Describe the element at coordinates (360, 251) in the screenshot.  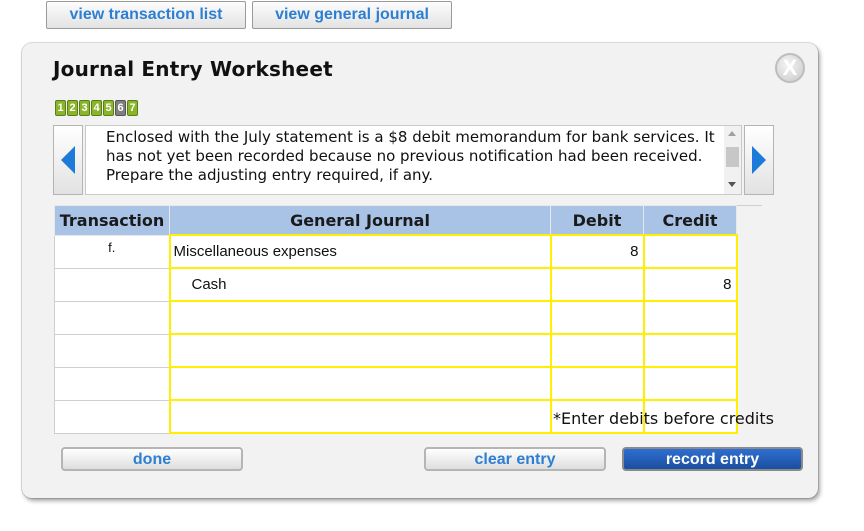
I see `account-input: Miscellaneous expenses` at that location.